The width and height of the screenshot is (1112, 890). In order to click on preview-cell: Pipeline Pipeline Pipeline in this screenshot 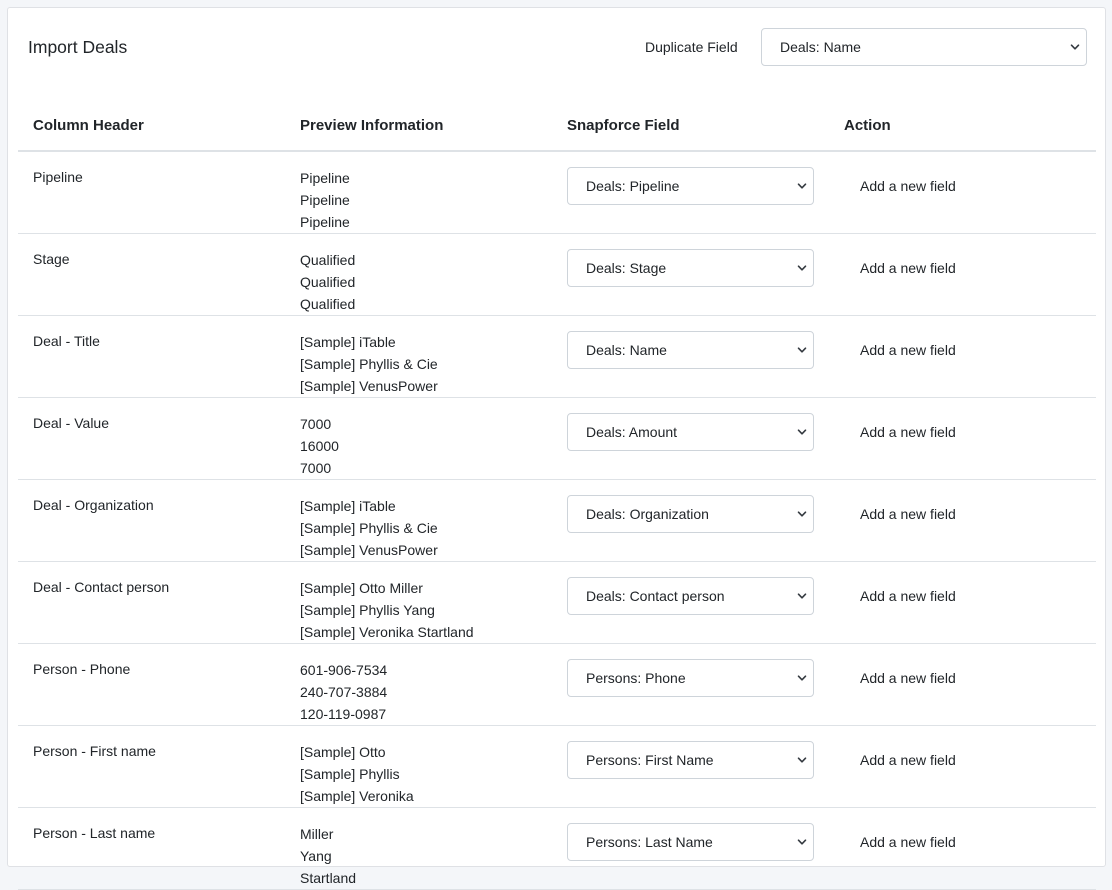, I will do `click(418, 192)`.